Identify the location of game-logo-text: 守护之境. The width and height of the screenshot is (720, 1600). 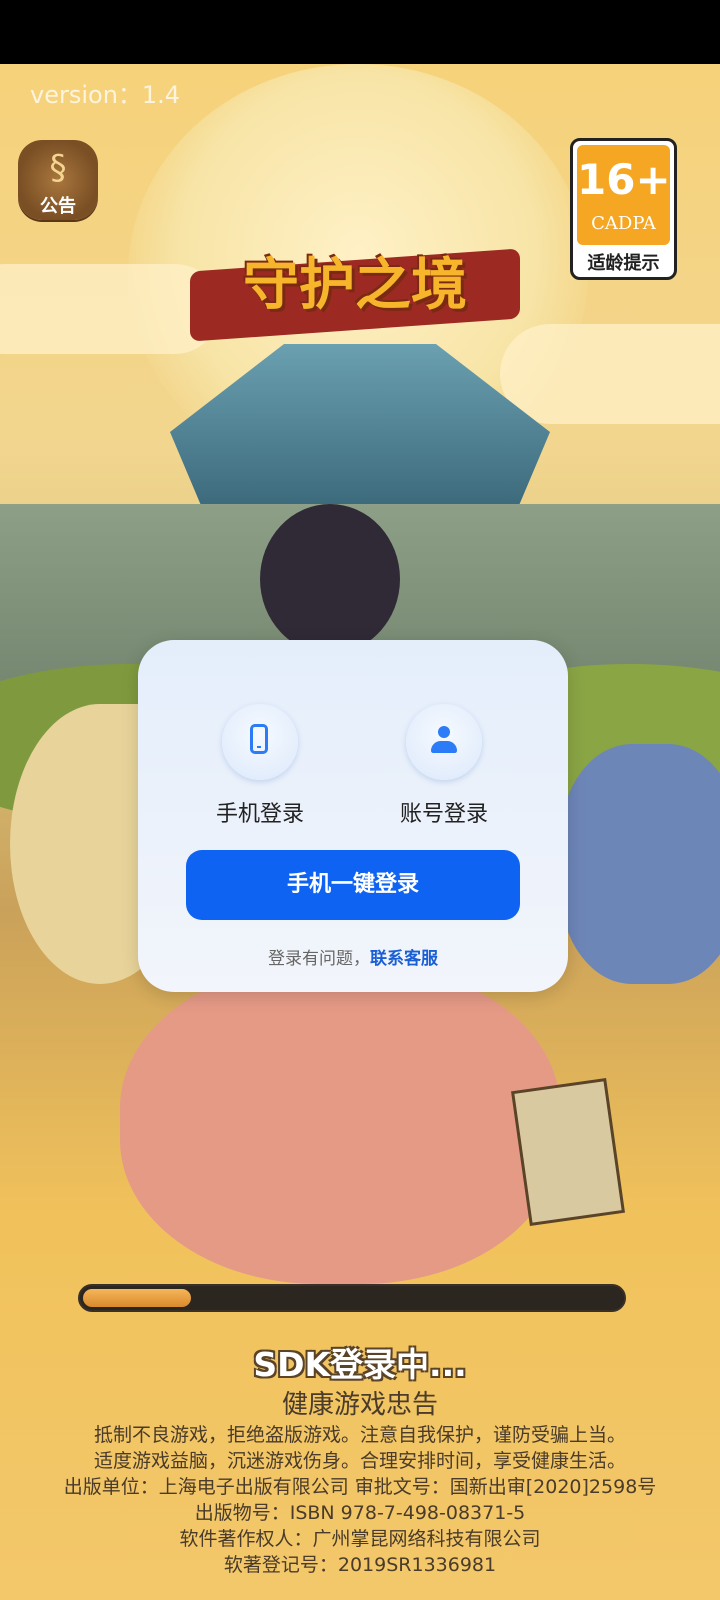
(355, 285).